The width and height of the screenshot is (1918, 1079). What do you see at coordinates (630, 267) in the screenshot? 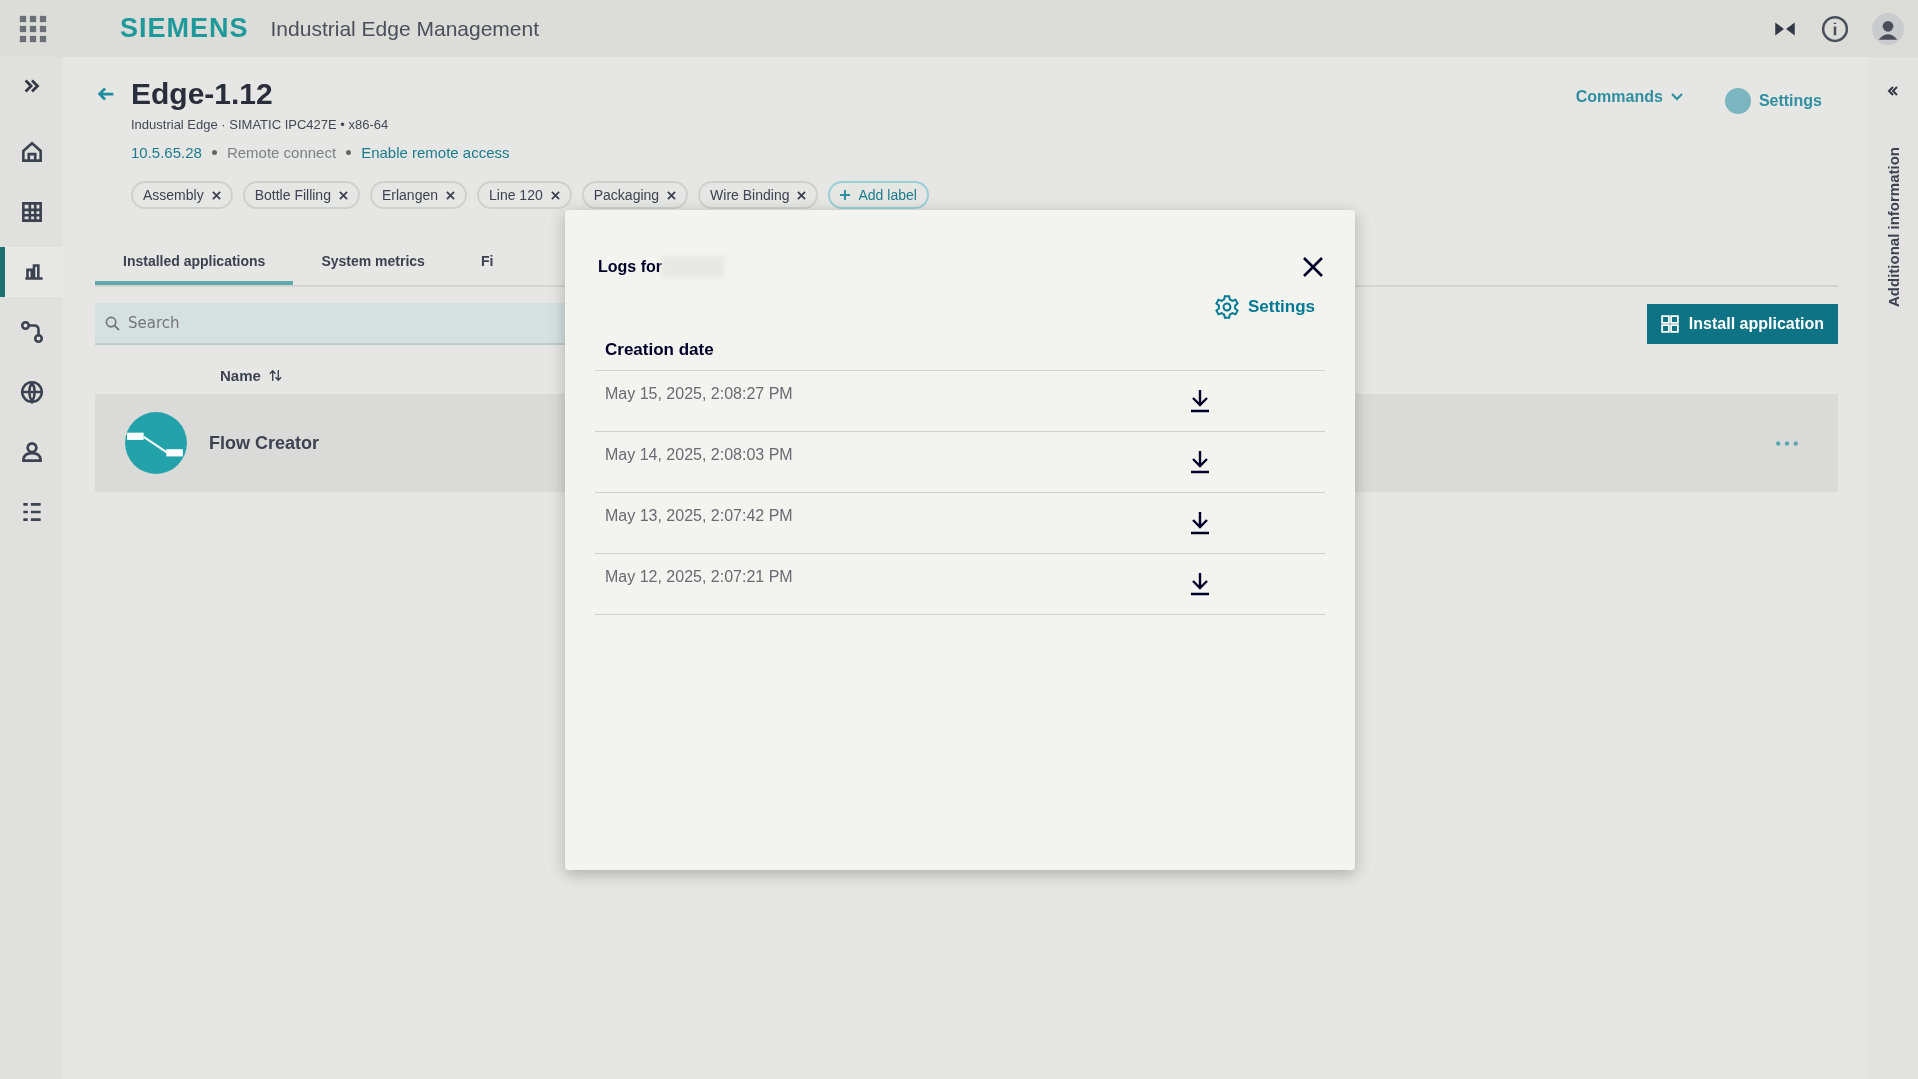
I see `dialog-title: Logs for` at bounding box center [630, 267].